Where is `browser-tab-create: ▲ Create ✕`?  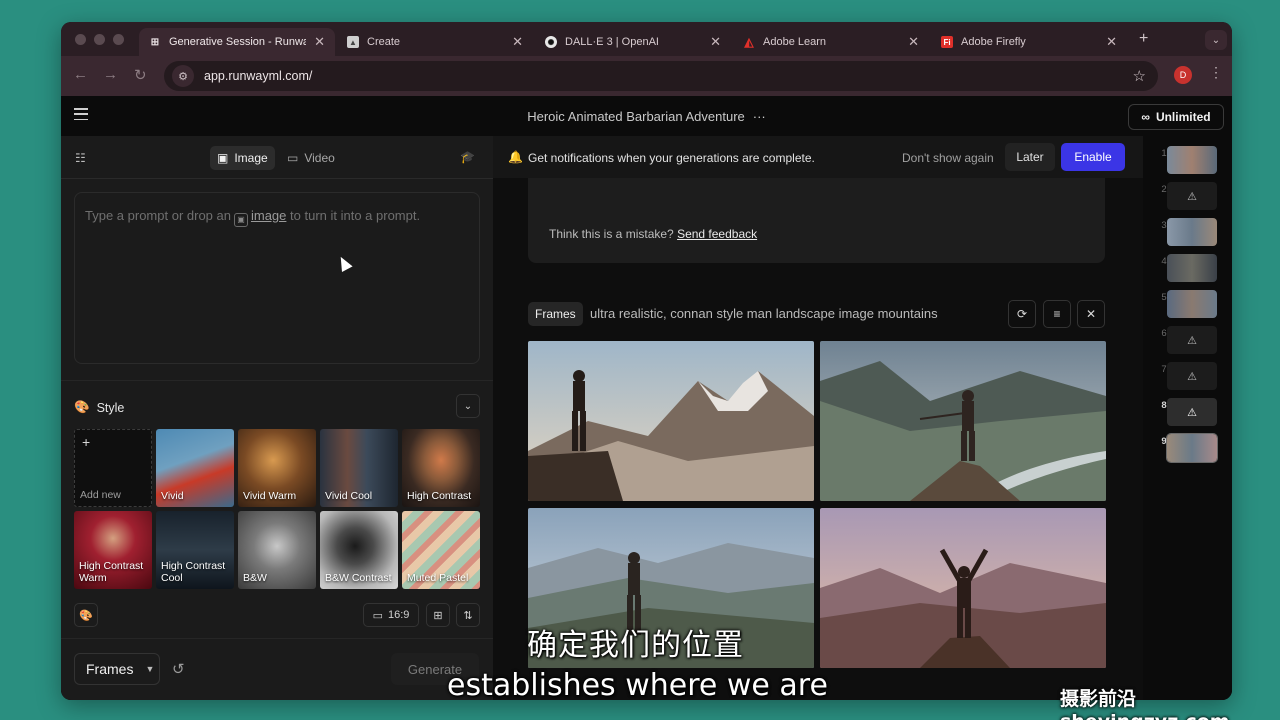 browser-tab-create: ▲ Create ✕ is located at coordinates (435, 42).